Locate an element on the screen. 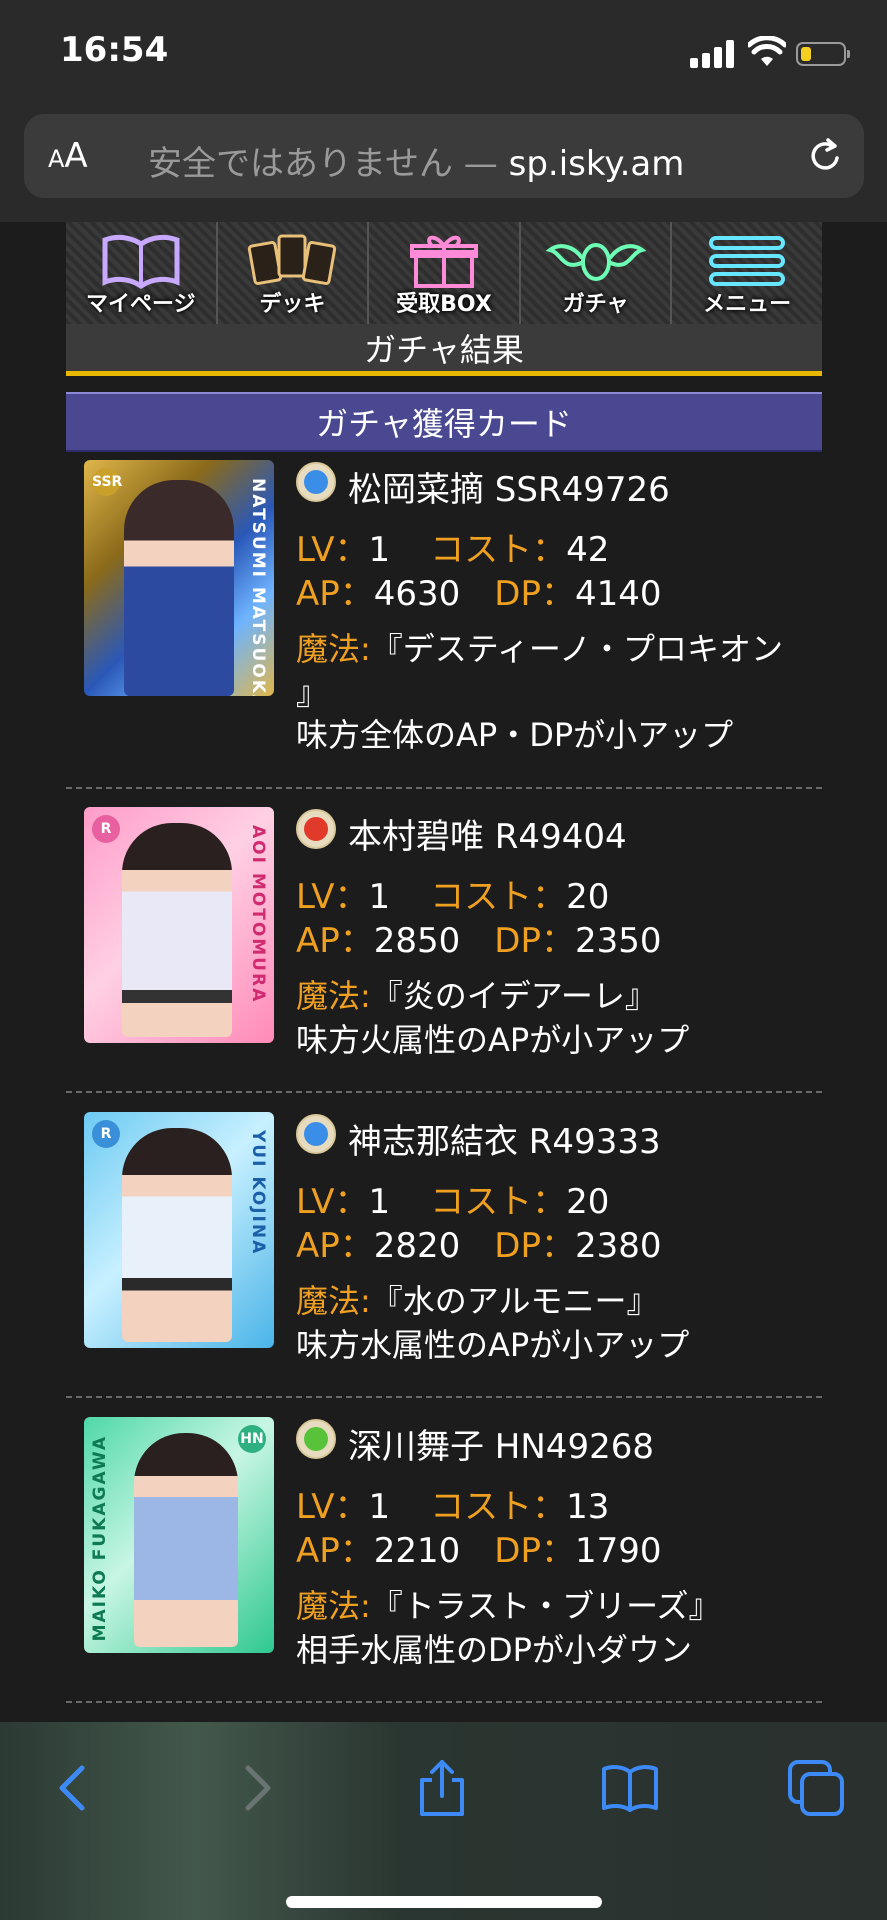  nav-deck: デッキ is located at coordinates (294, 273).